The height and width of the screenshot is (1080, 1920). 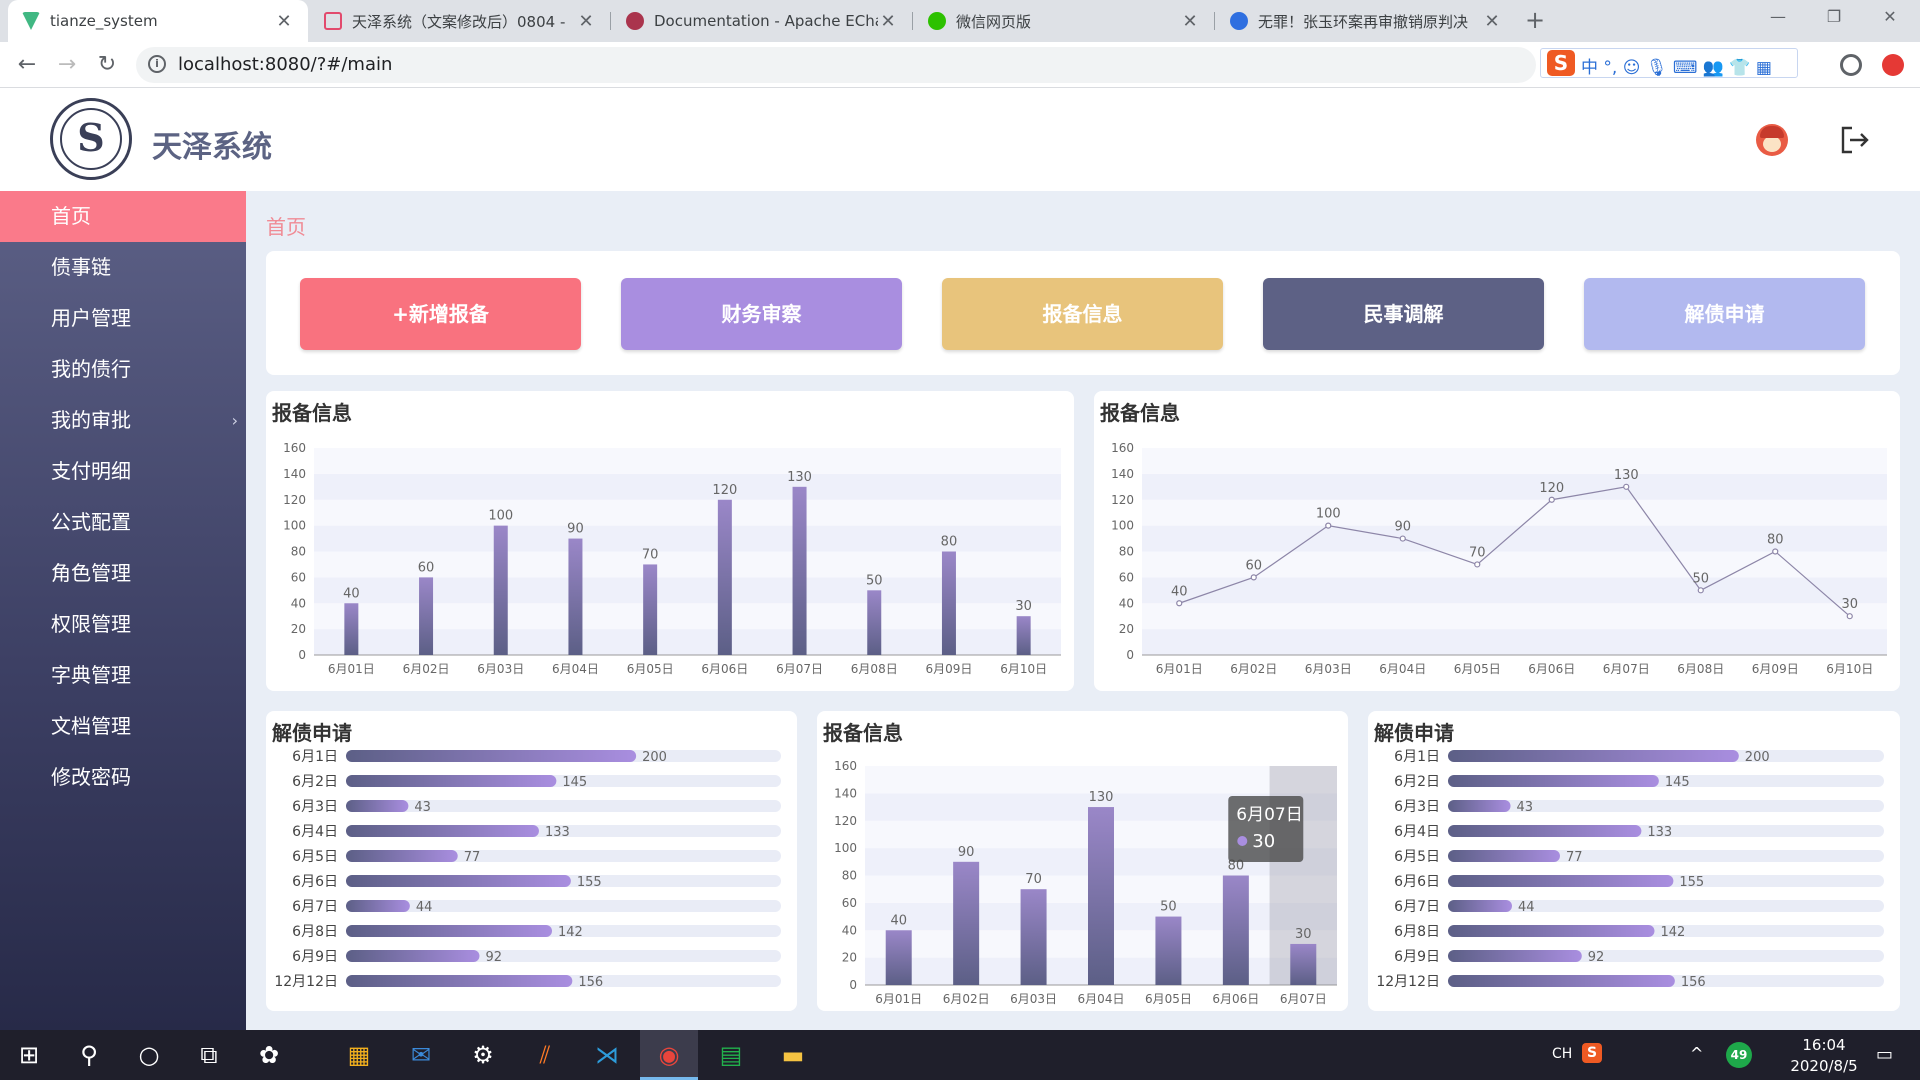 I want to click on breadcrumb: 首页, so click(x=286, y=225).